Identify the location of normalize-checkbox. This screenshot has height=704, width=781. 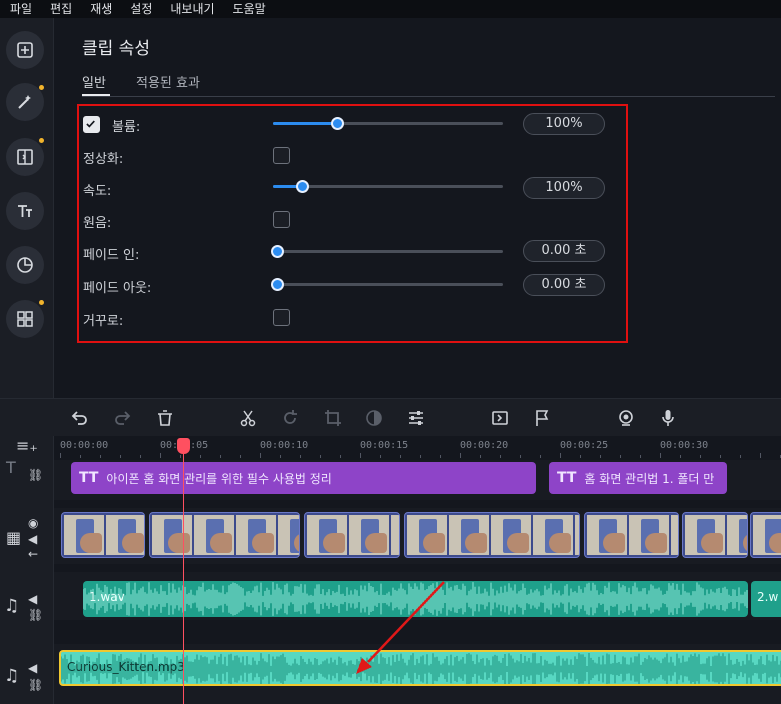
(281, 155).